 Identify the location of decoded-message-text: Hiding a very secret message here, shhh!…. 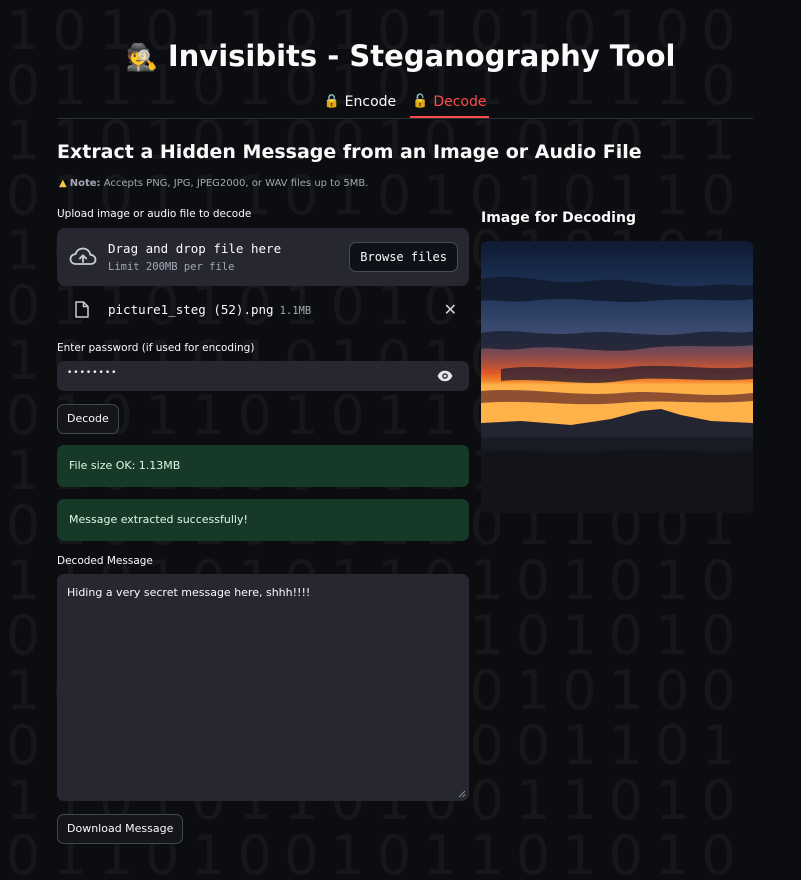
(189, 592).